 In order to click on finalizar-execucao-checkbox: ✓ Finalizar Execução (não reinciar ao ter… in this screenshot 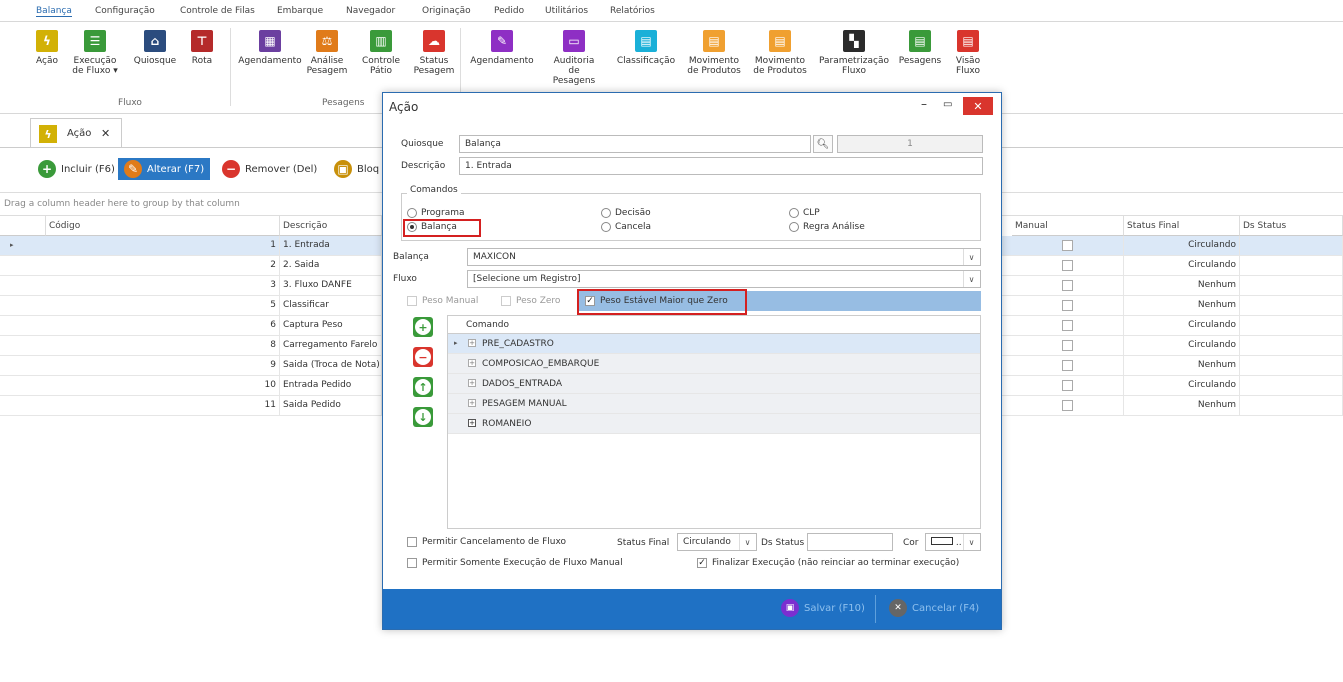, I will do `click(828, 563)`.